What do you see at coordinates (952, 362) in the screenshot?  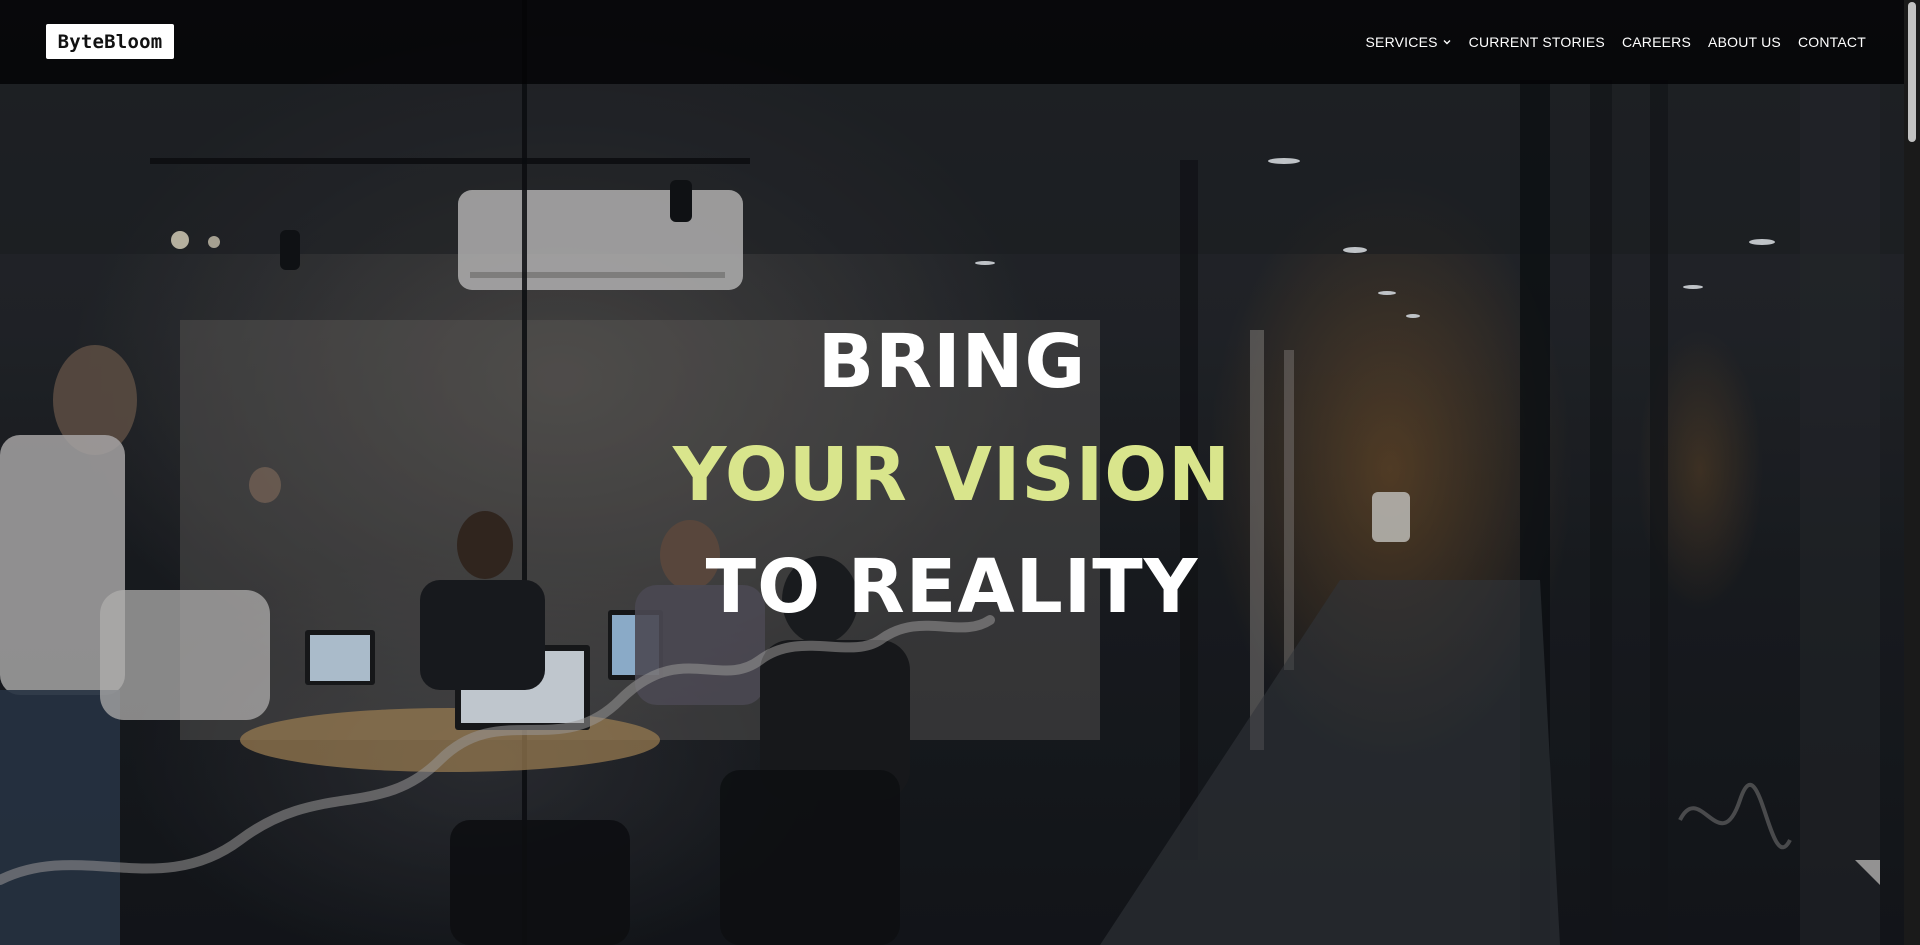 I see `hero-headline-line-1: BRING` at bounding box center [952, 362].